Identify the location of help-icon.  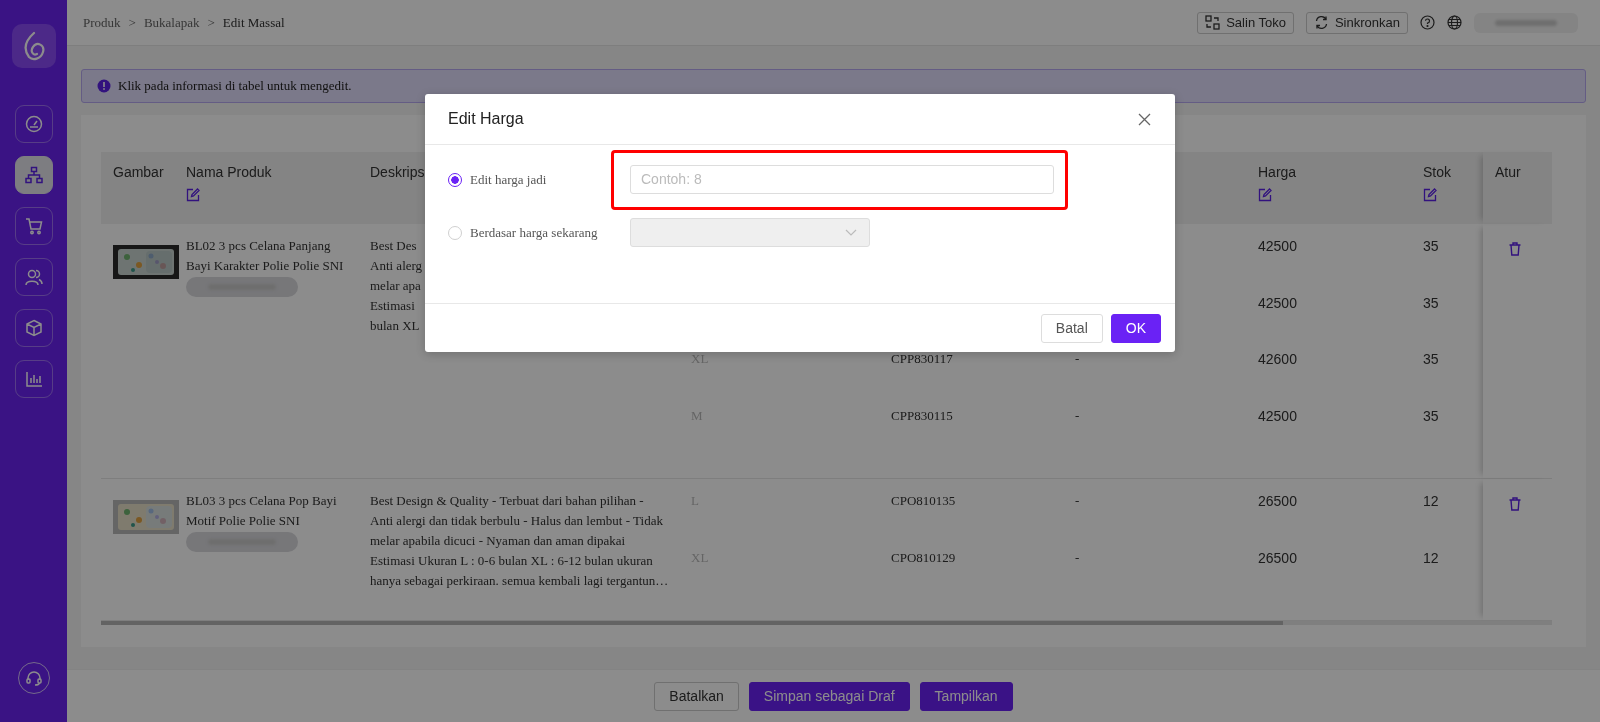
(1427, 22).